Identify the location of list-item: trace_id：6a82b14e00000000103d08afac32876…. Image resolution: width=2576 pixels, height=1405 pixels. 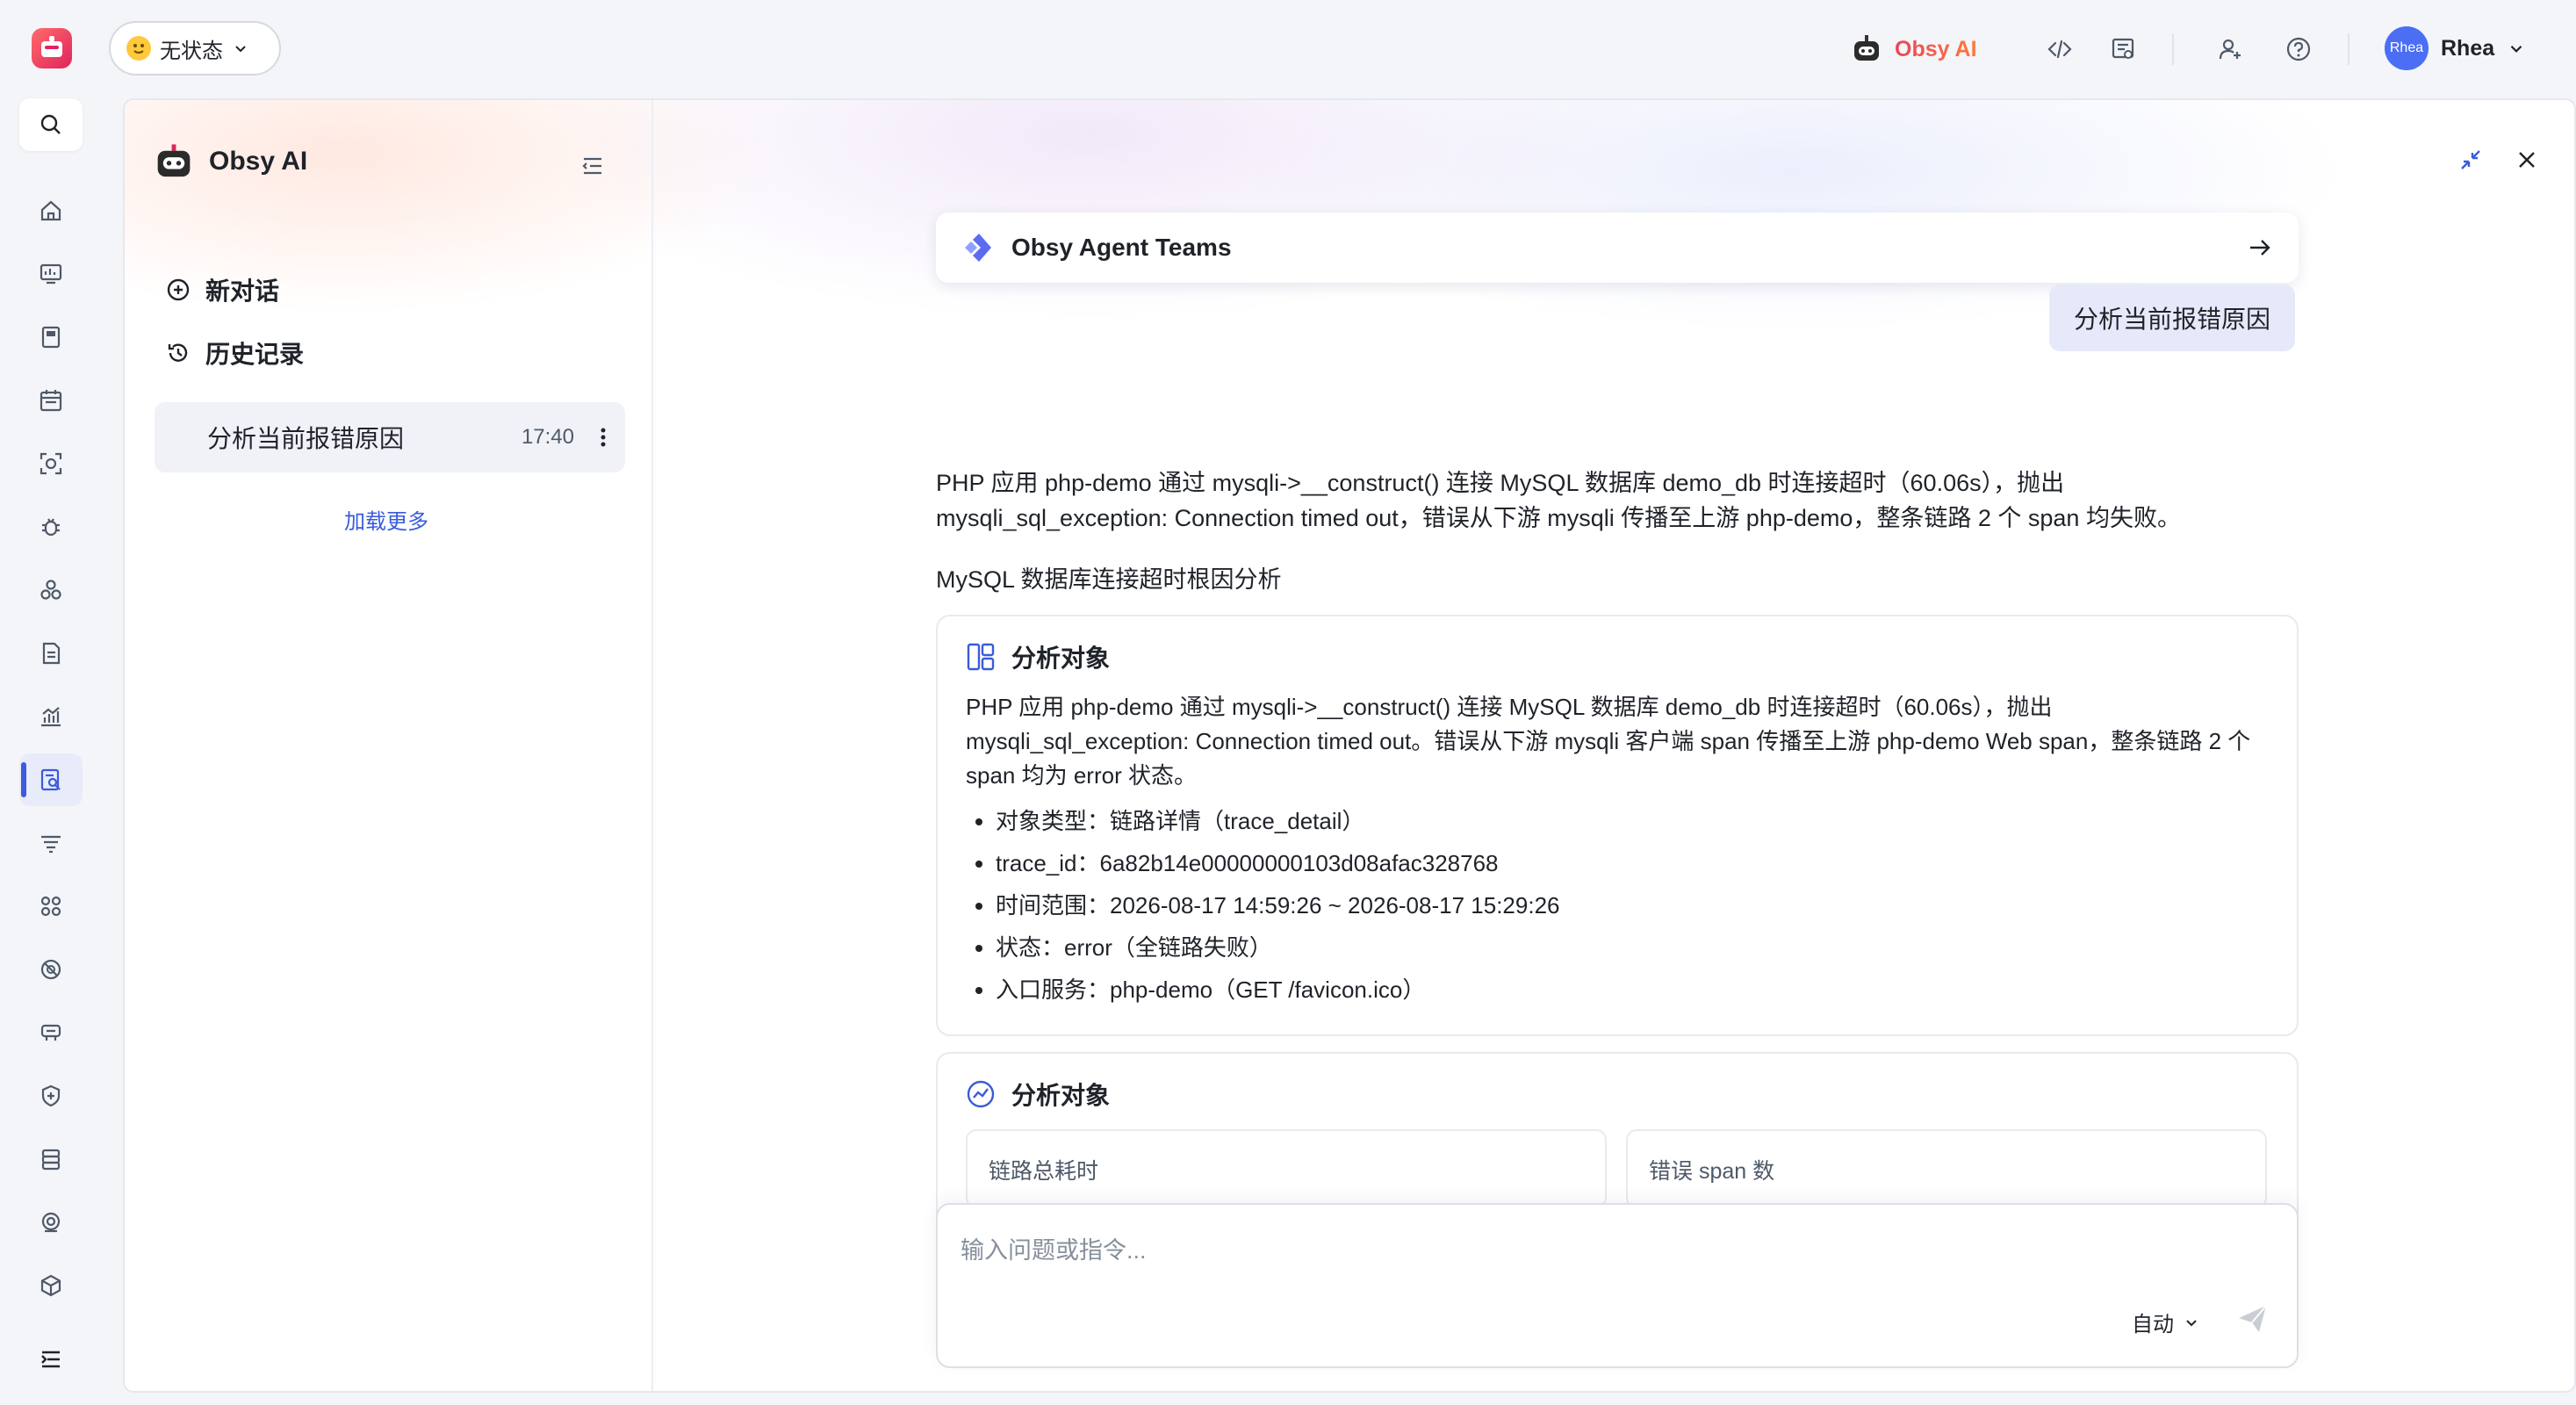
(1630, 863).